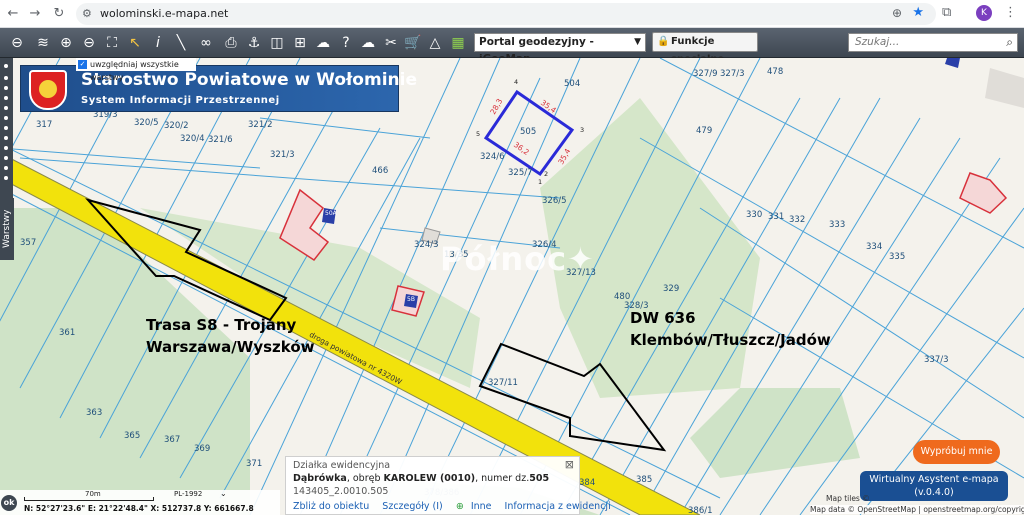 The height and width of the screenshot is (515, 1024). What do you see at coordinates (730, 329) in the screenshot?
I see `right-annotation: DW 636 Klembów/Tłuszcz/Jadów` at bounding box center [730, 329].